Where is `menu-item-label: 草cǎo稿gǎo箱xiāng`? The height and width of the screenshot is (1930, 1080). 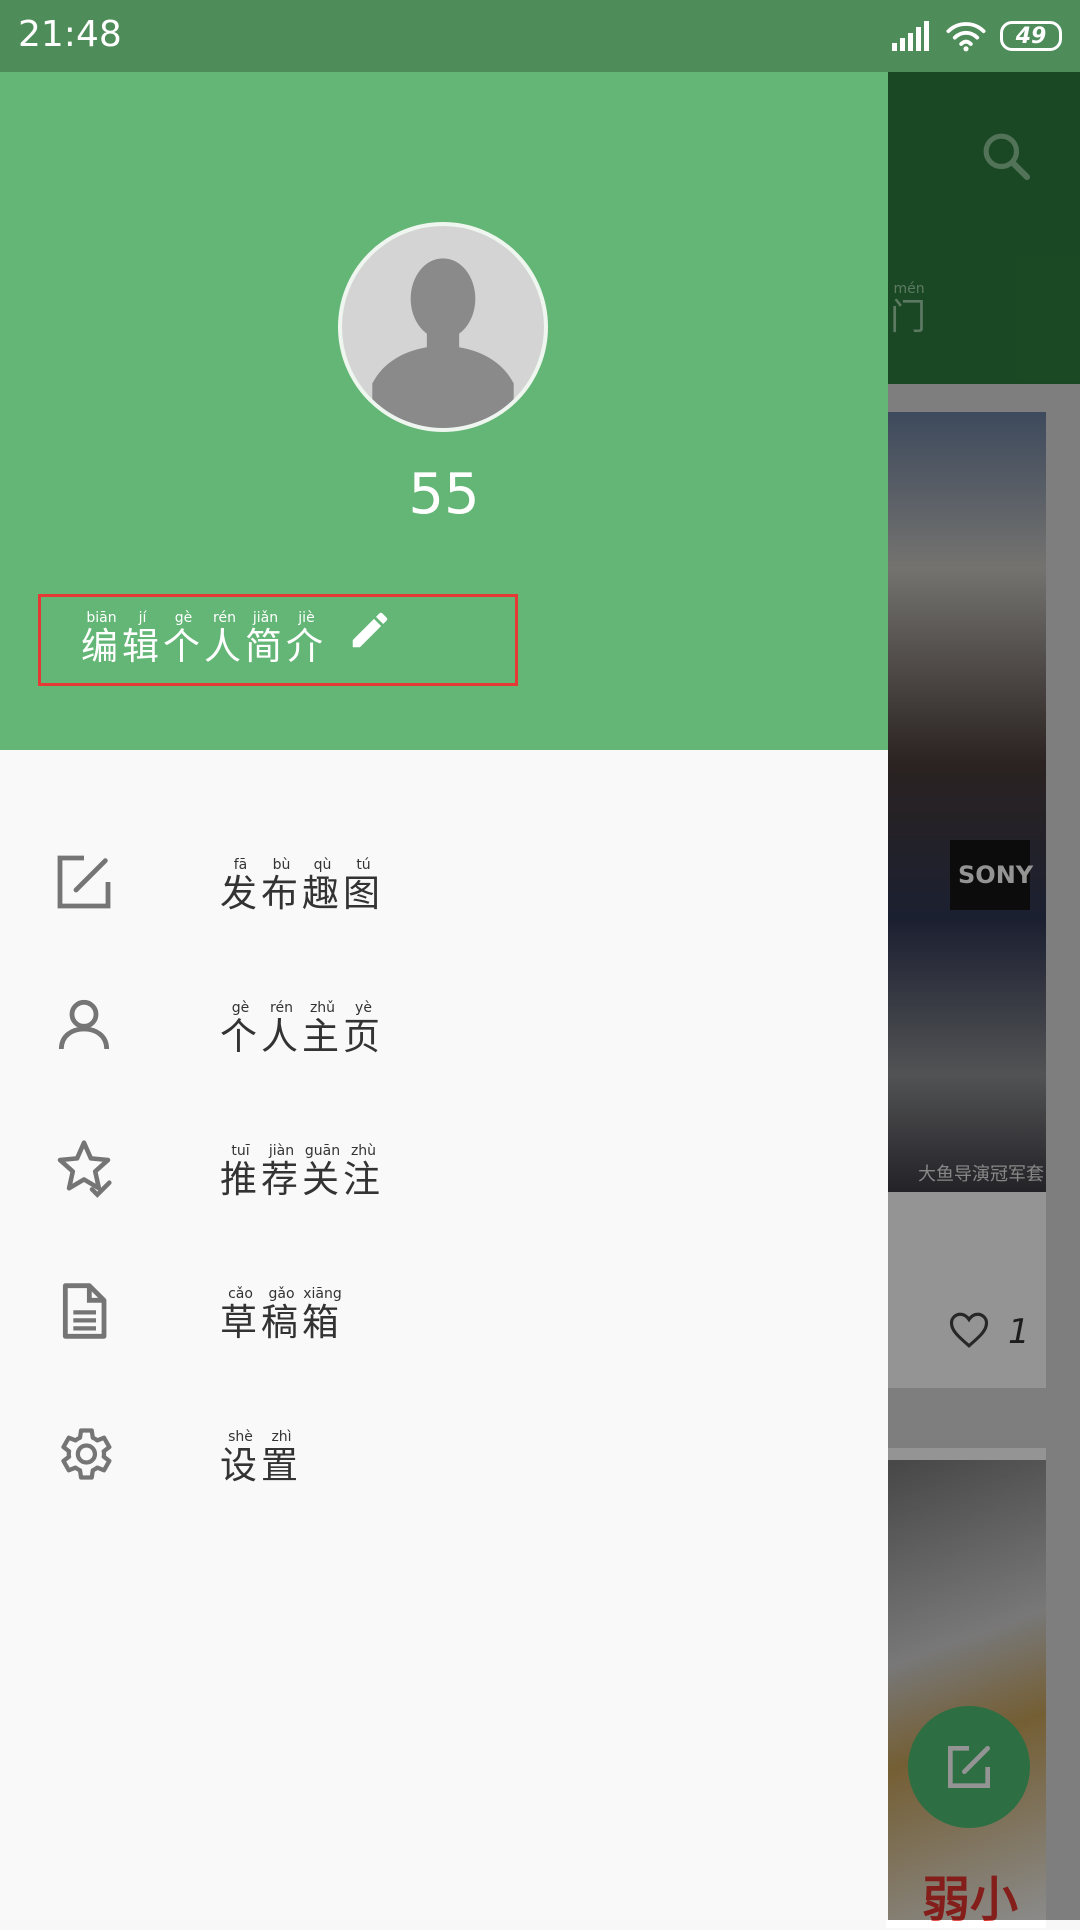 menu-item-label: 草cǎo稿gǎo箱xiāng is located at coordinates (281, 1315).